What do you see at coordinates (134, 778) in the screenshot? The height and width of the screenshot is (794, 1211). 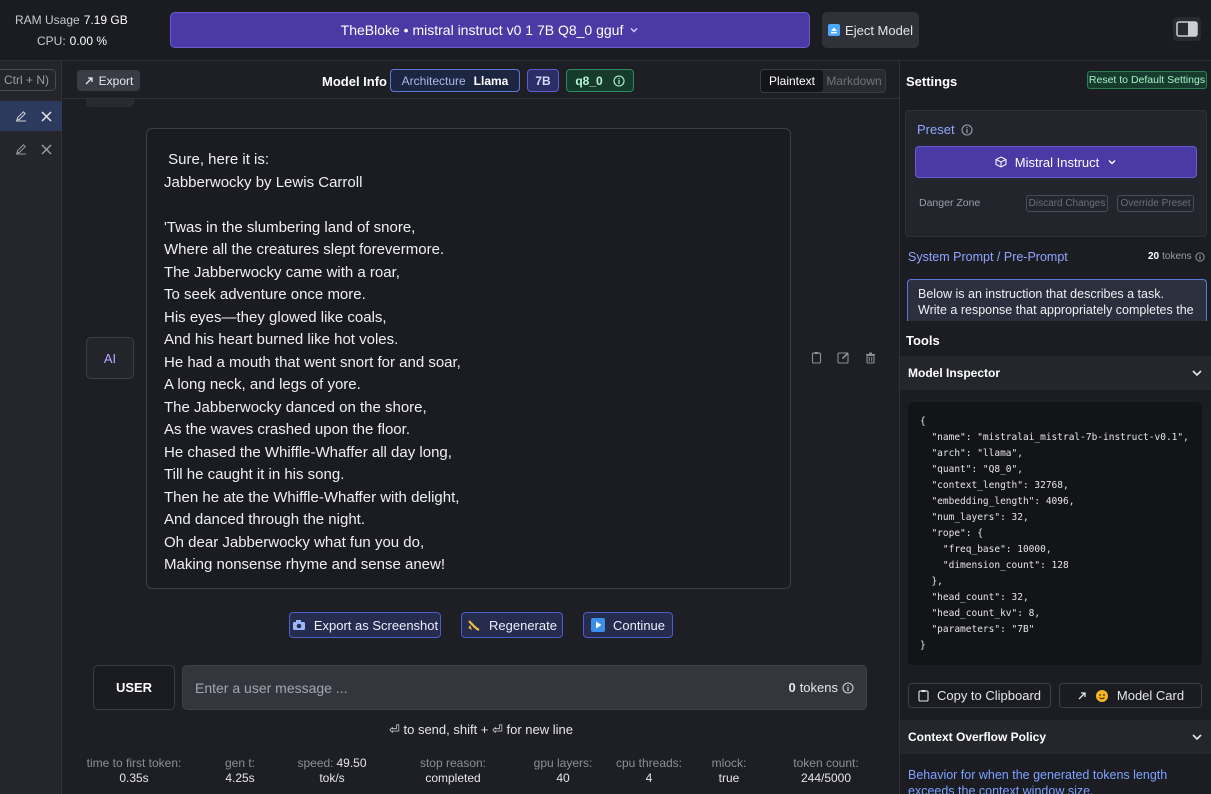 I see `stat-value: 0.35s` at bounding box center [134, 778].